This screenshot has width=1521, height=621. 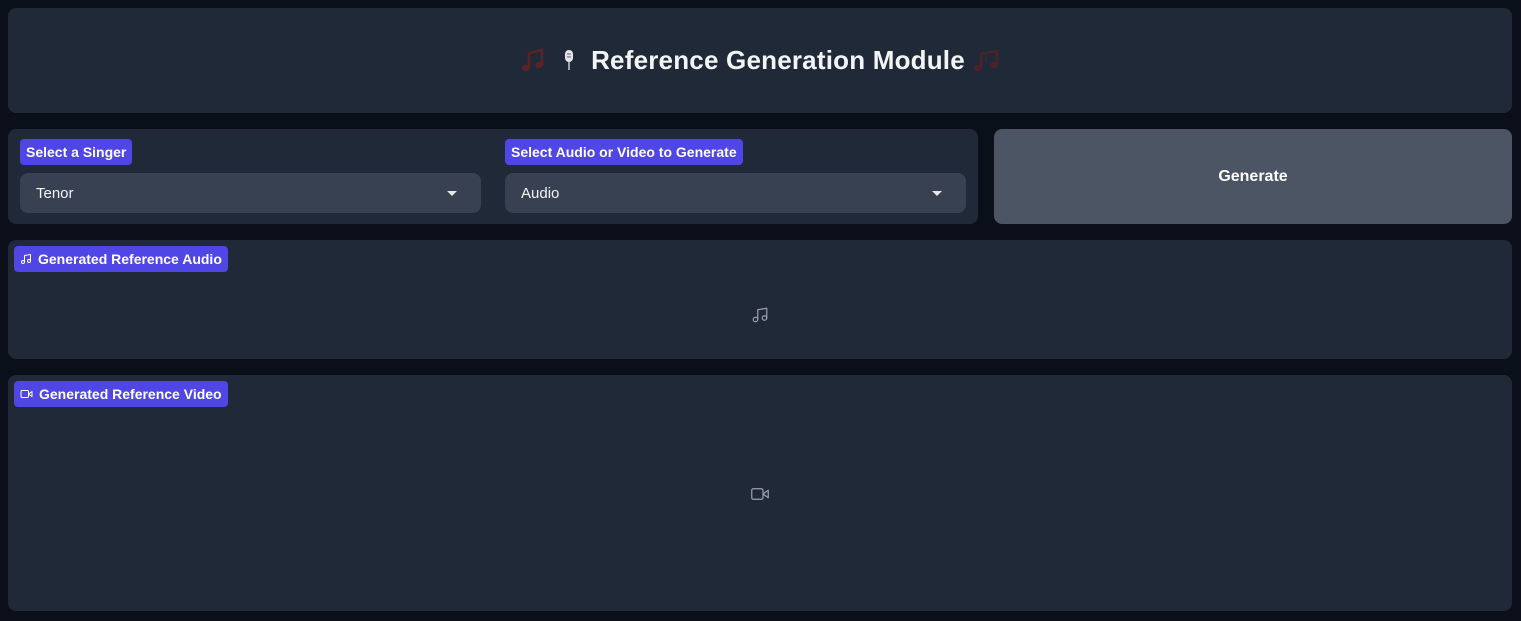 I want to click on audio-output-label: Generated Reference Audio, so click(x=121, y=259).